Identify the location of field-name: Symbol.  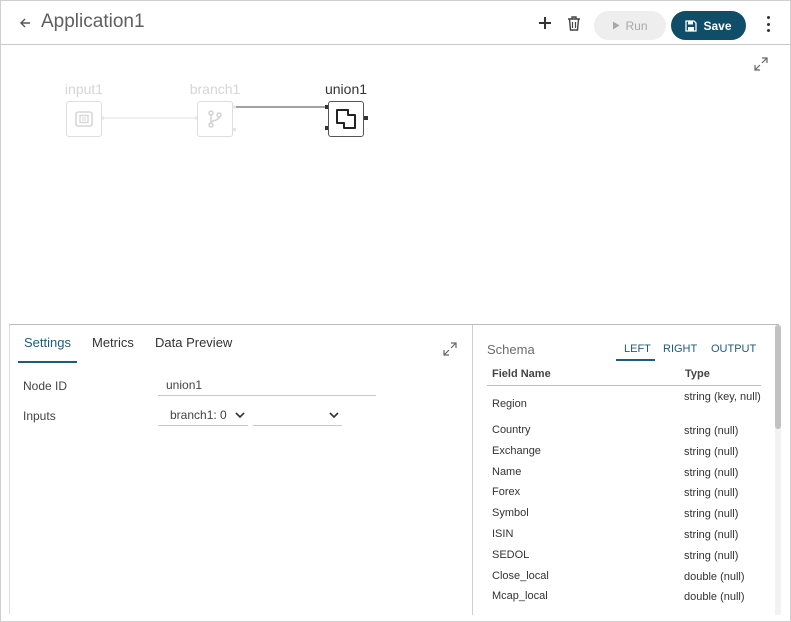
(510, 513).